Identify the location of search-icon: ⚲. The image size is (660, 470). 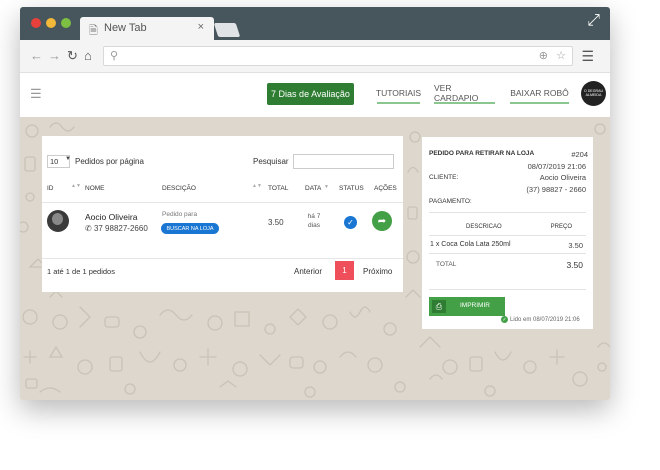
(114, 56).